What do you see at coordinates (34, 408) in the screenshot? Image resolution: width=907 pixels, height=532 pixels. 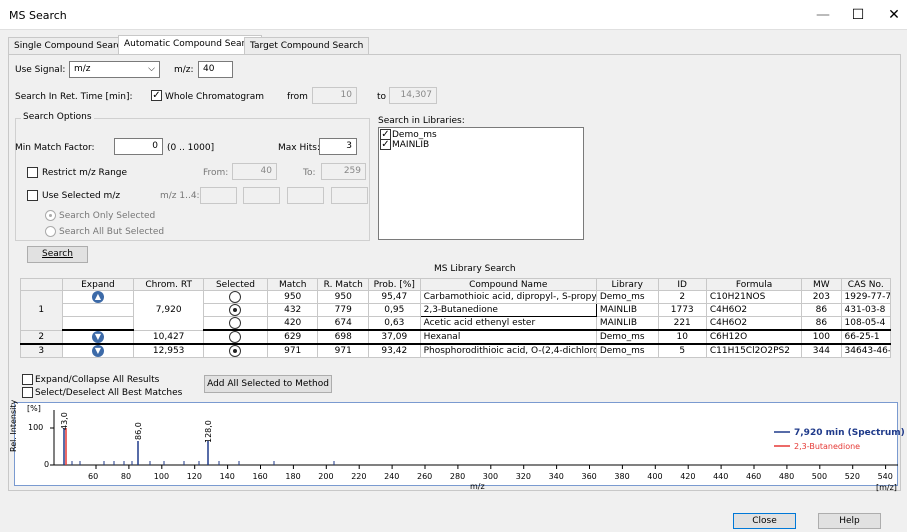 I see `y-unit-label: [%]` at bounding box center [34, 408].